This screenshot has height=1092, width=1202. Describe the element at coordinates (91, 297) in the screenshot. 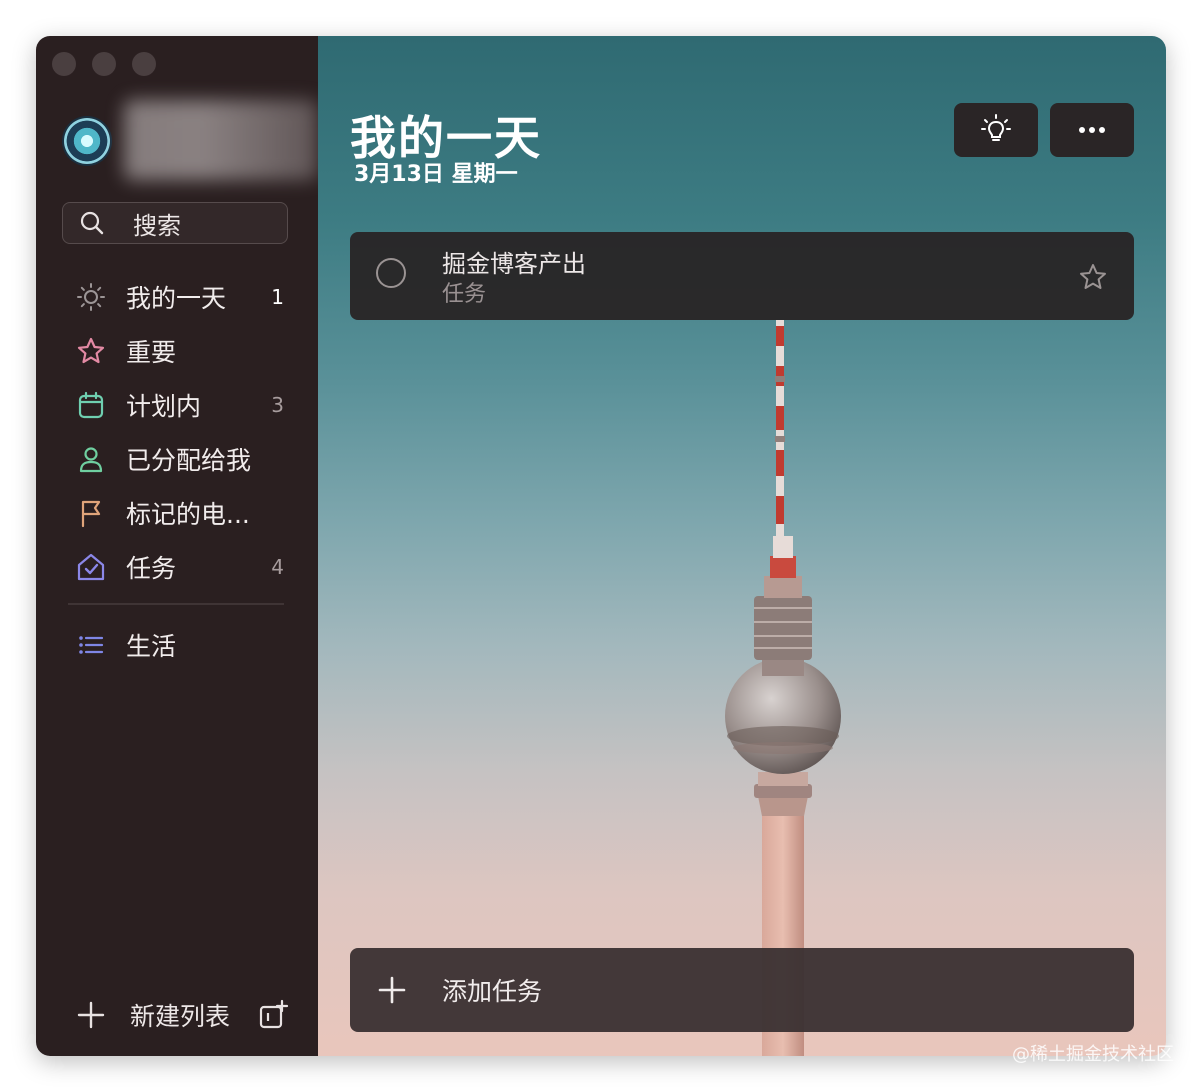

I see `sun-icon` at that location.